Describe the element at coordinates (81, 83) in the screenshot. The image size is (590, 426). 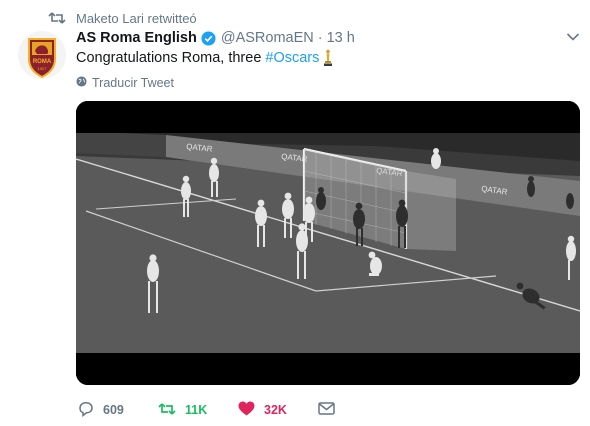
I see `globe-icon` at that location.